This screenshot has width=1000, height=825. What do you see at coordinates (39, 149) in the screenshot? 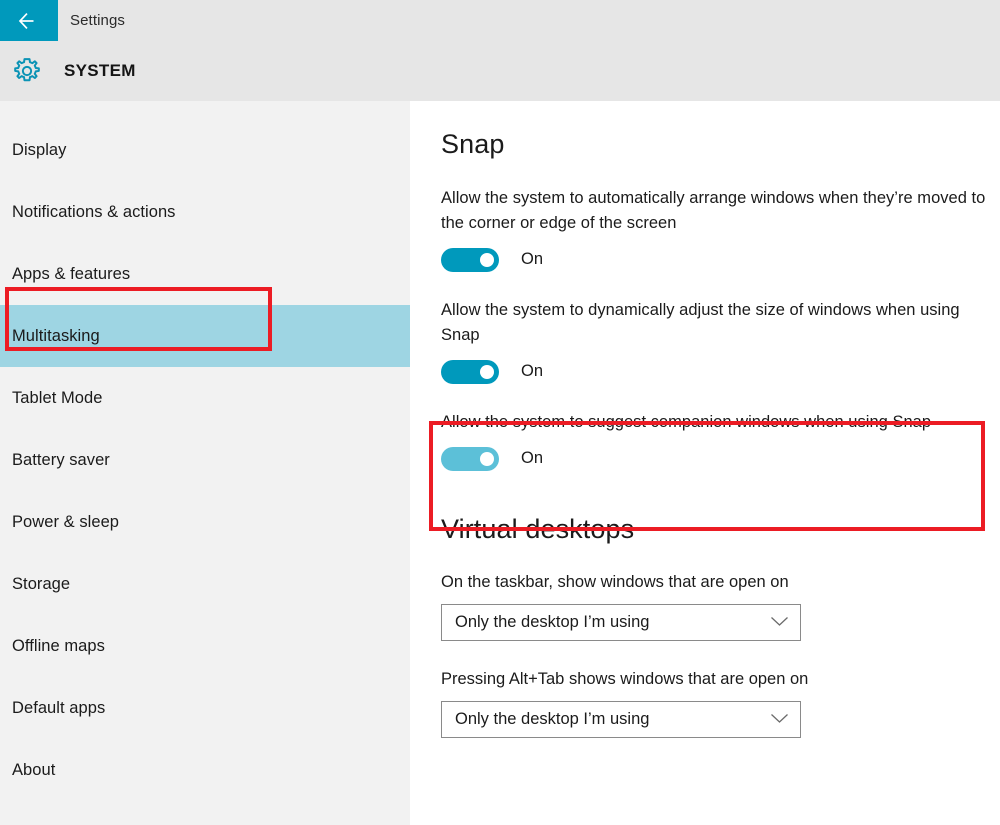
I see `sidebar-item-label: Display` at bounding box center [39, 149].